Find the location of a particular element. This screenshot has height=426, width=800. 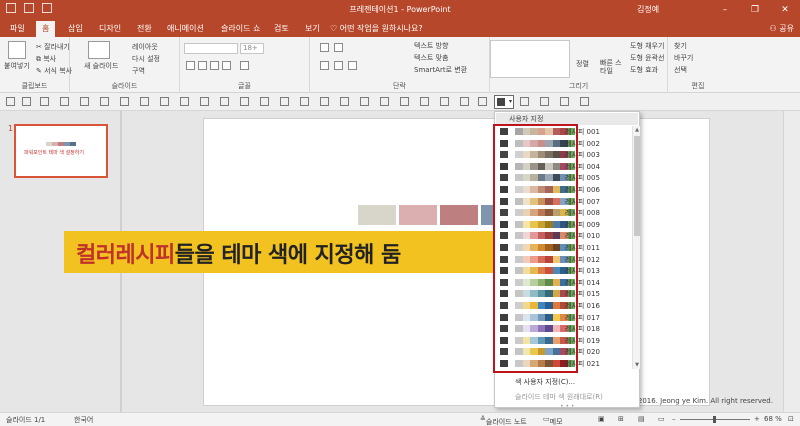

vertical-scrollbar is located at coordinates (791, 261).